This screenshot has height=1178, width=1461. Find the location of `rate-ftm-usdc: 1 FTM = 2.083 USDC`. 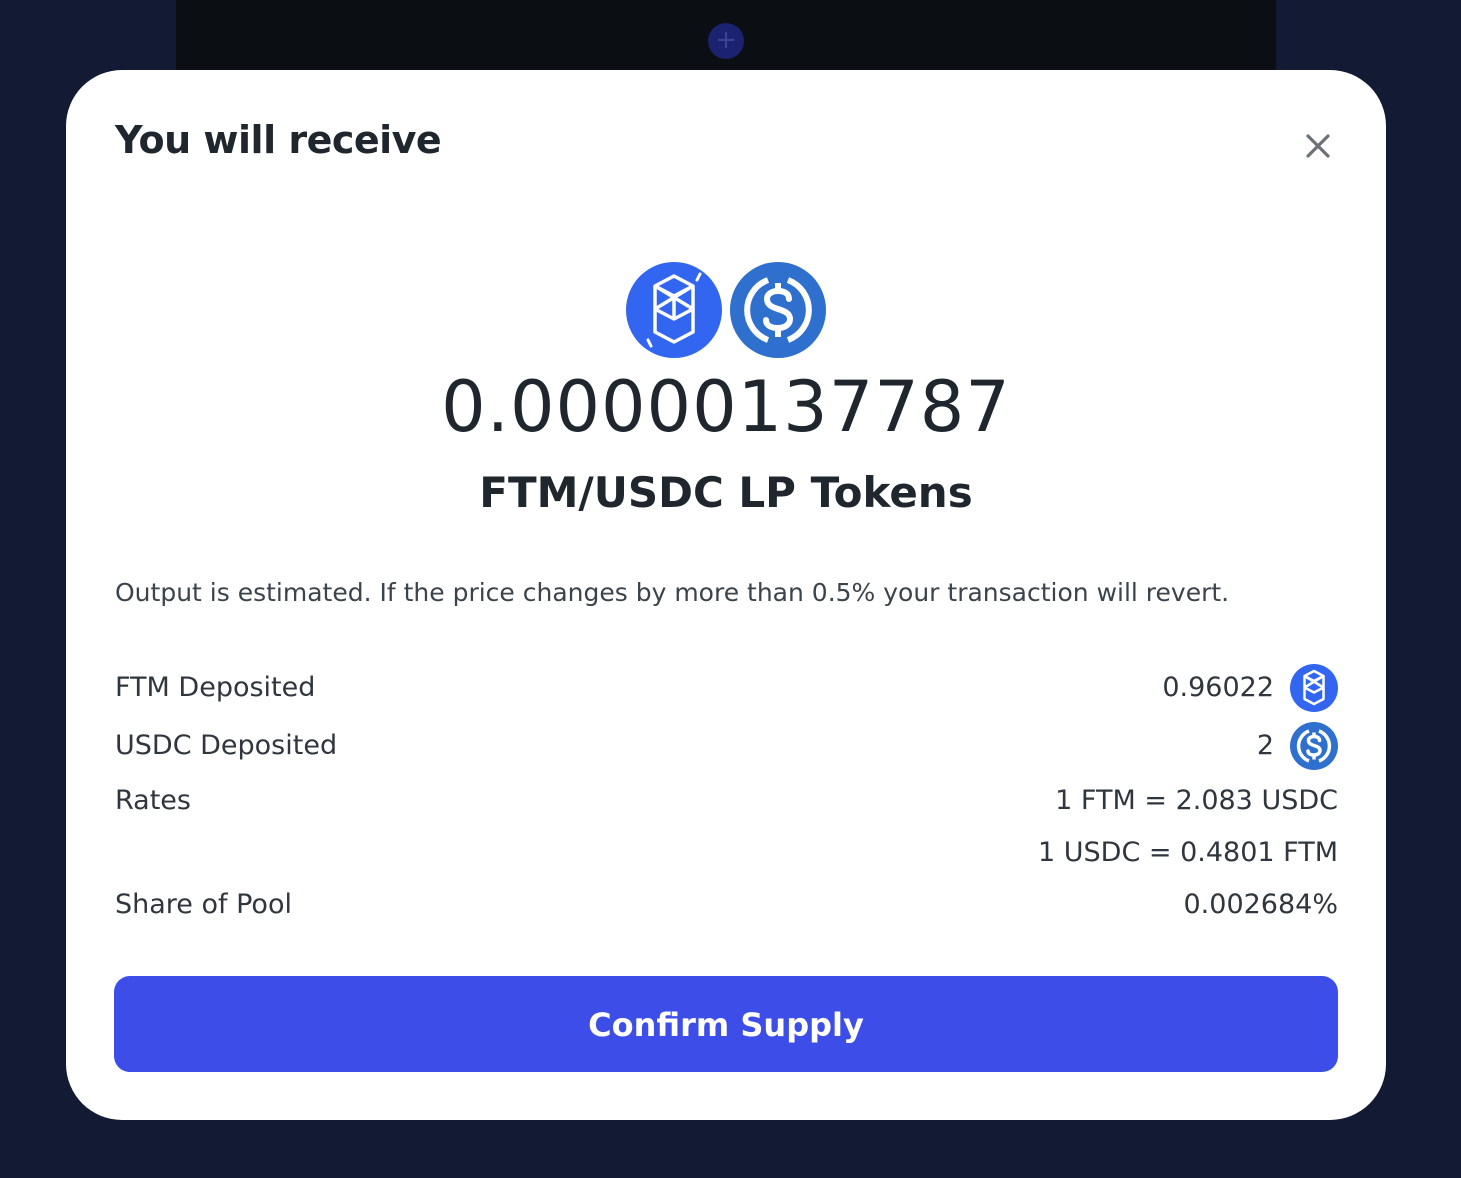

rate-ftm-usdc: 1 FTM = 2.083 USDC is located at coordinates (1196, 800).